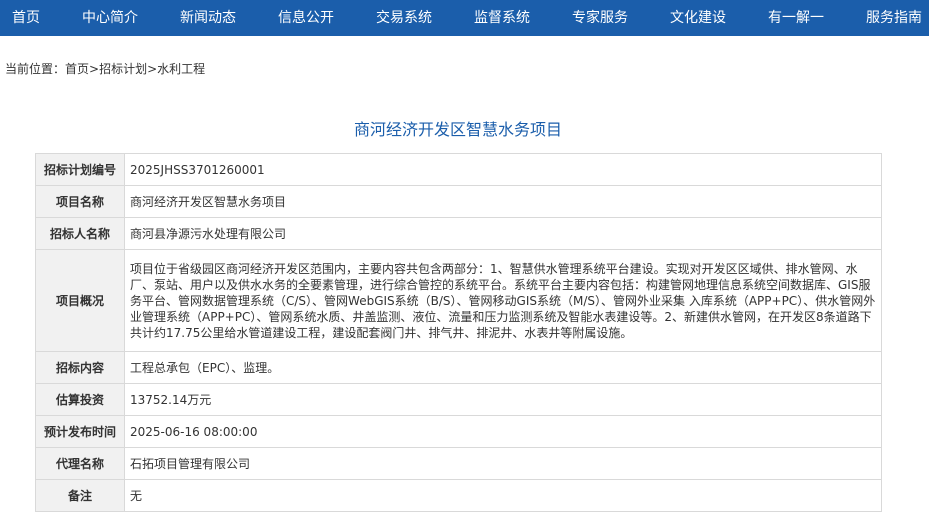 The width and height of the screenshot is (929, 516). What do you see at coordinates (80, 399) in the screenshot?
I see `row-label-investment: 估算投资` at bounding box center [80, 399].